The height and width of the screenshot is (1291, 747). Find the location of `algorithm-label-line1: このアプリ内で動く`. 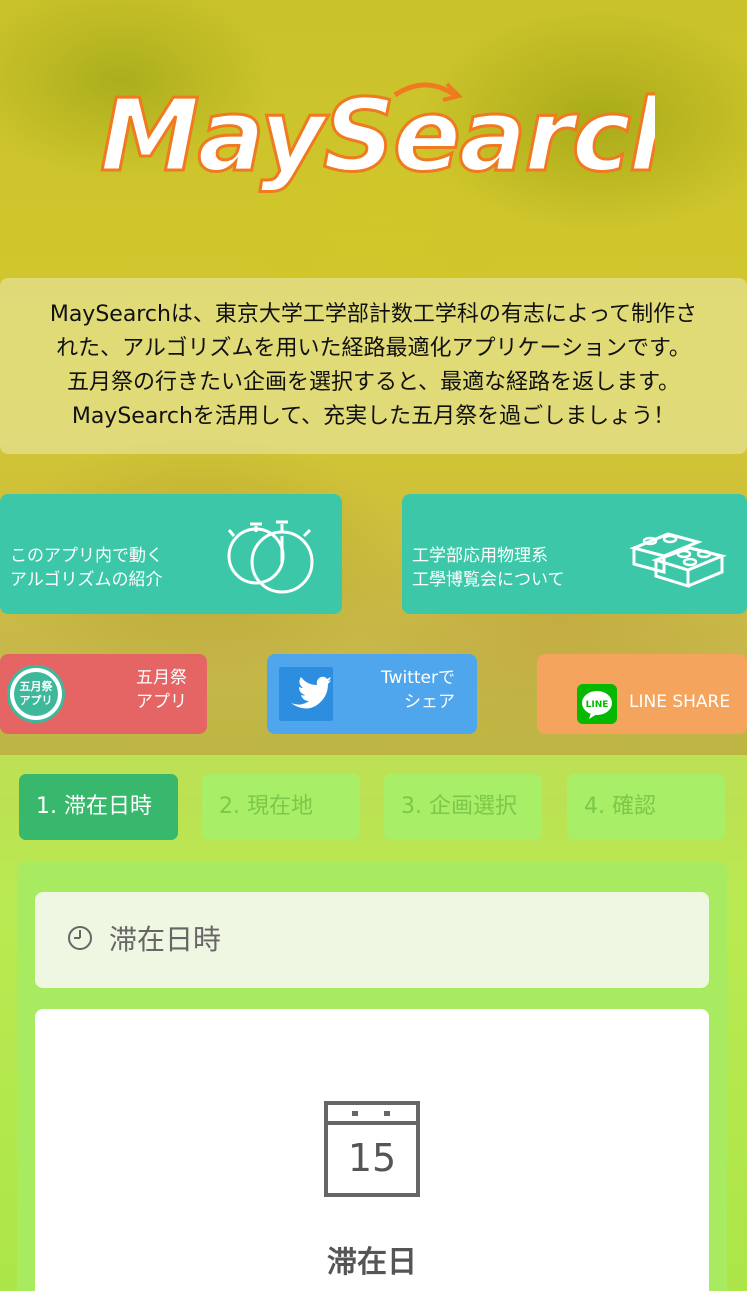

algorithm-label-line1: このアプリ内で動く is located at coordinates (86, 556).